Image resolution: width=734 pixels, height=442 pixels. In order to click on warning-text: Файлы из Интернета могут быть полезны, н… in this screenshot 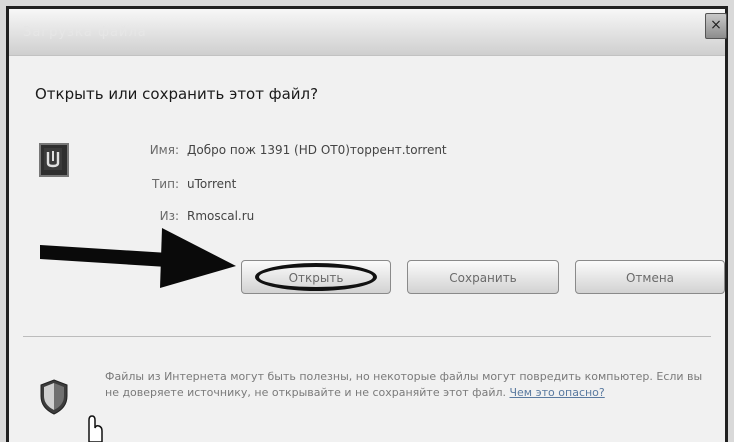, I will do `click(404, 384)`.